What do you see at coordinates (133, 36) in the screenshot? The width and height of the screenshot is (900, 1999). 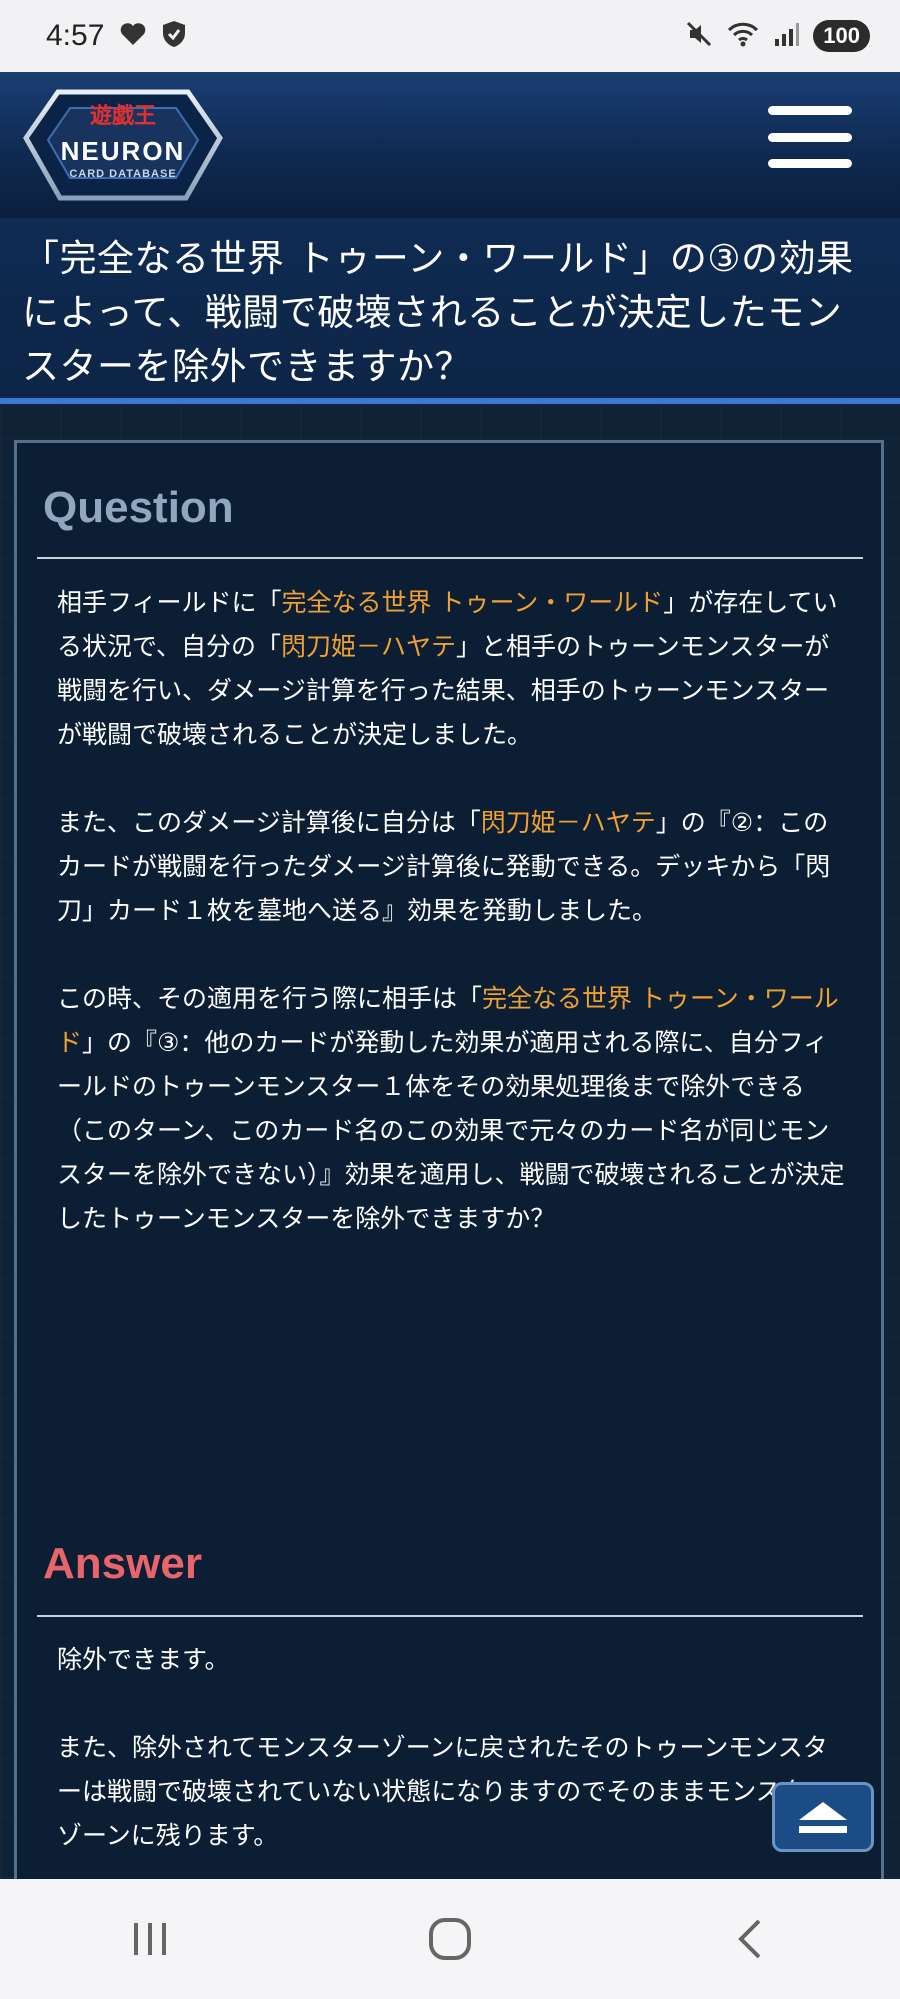 I see `heart-icon` at bounding box center [133, 36].